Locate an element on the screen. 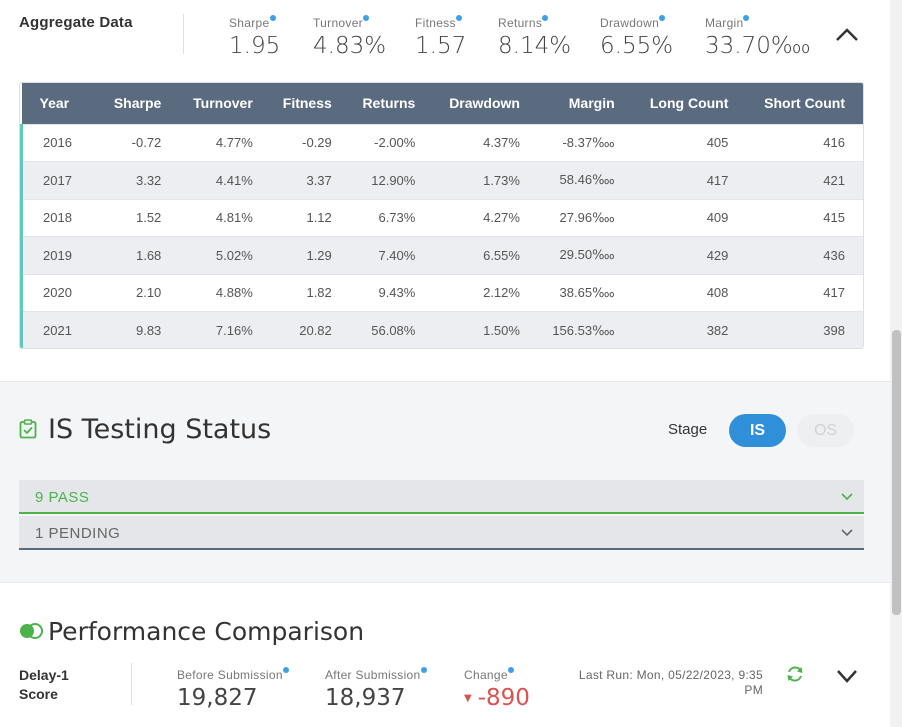 This screenshot has width=902, height=727. col-header: Fitness is located at coordinates (310, 103).